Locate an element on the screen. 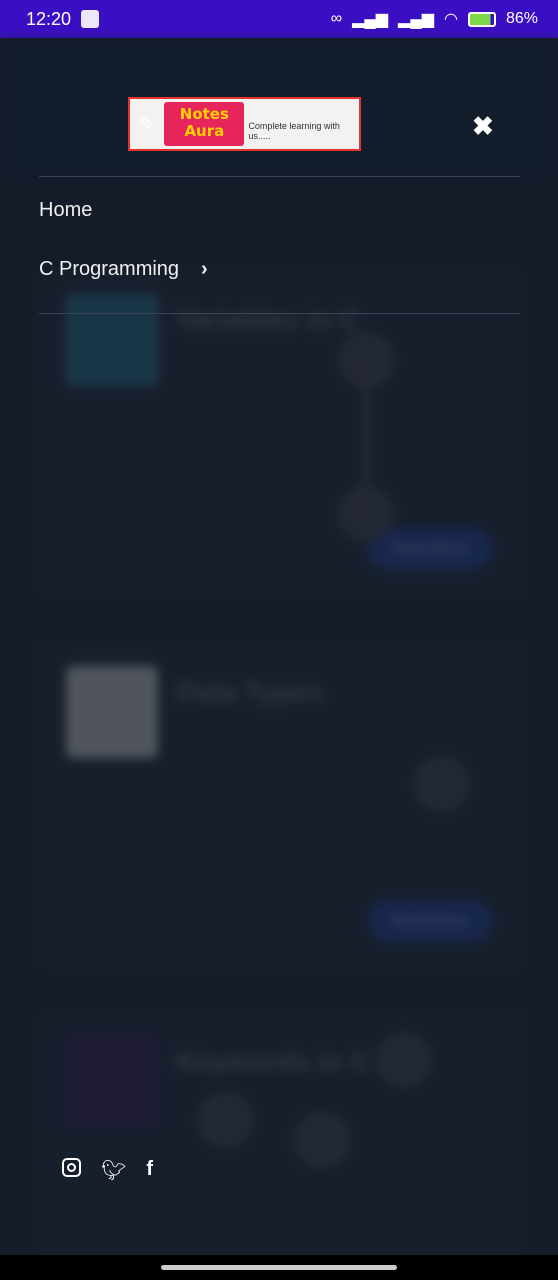 This screenshot has width=558, height=1280. social-links: 🐦︎ f is located at coordinates (107, 1170).